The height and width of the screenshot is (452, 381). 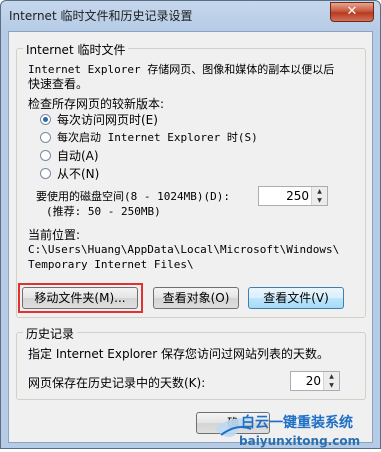 What do you see at coordinates (58, 84) in the screenshot?
I see `temp-files-description-line2: 快速查看。` at bounding box center [58, 84].